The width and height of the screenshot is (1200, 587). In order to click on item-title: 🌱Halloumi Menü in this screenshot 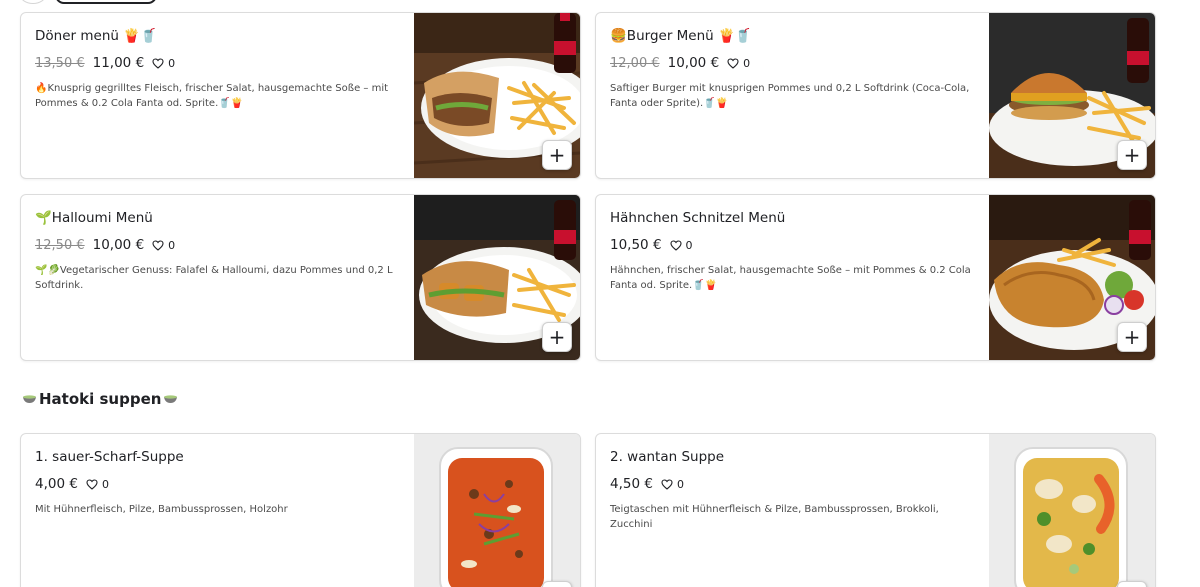, I will do `click(94, 218)`.